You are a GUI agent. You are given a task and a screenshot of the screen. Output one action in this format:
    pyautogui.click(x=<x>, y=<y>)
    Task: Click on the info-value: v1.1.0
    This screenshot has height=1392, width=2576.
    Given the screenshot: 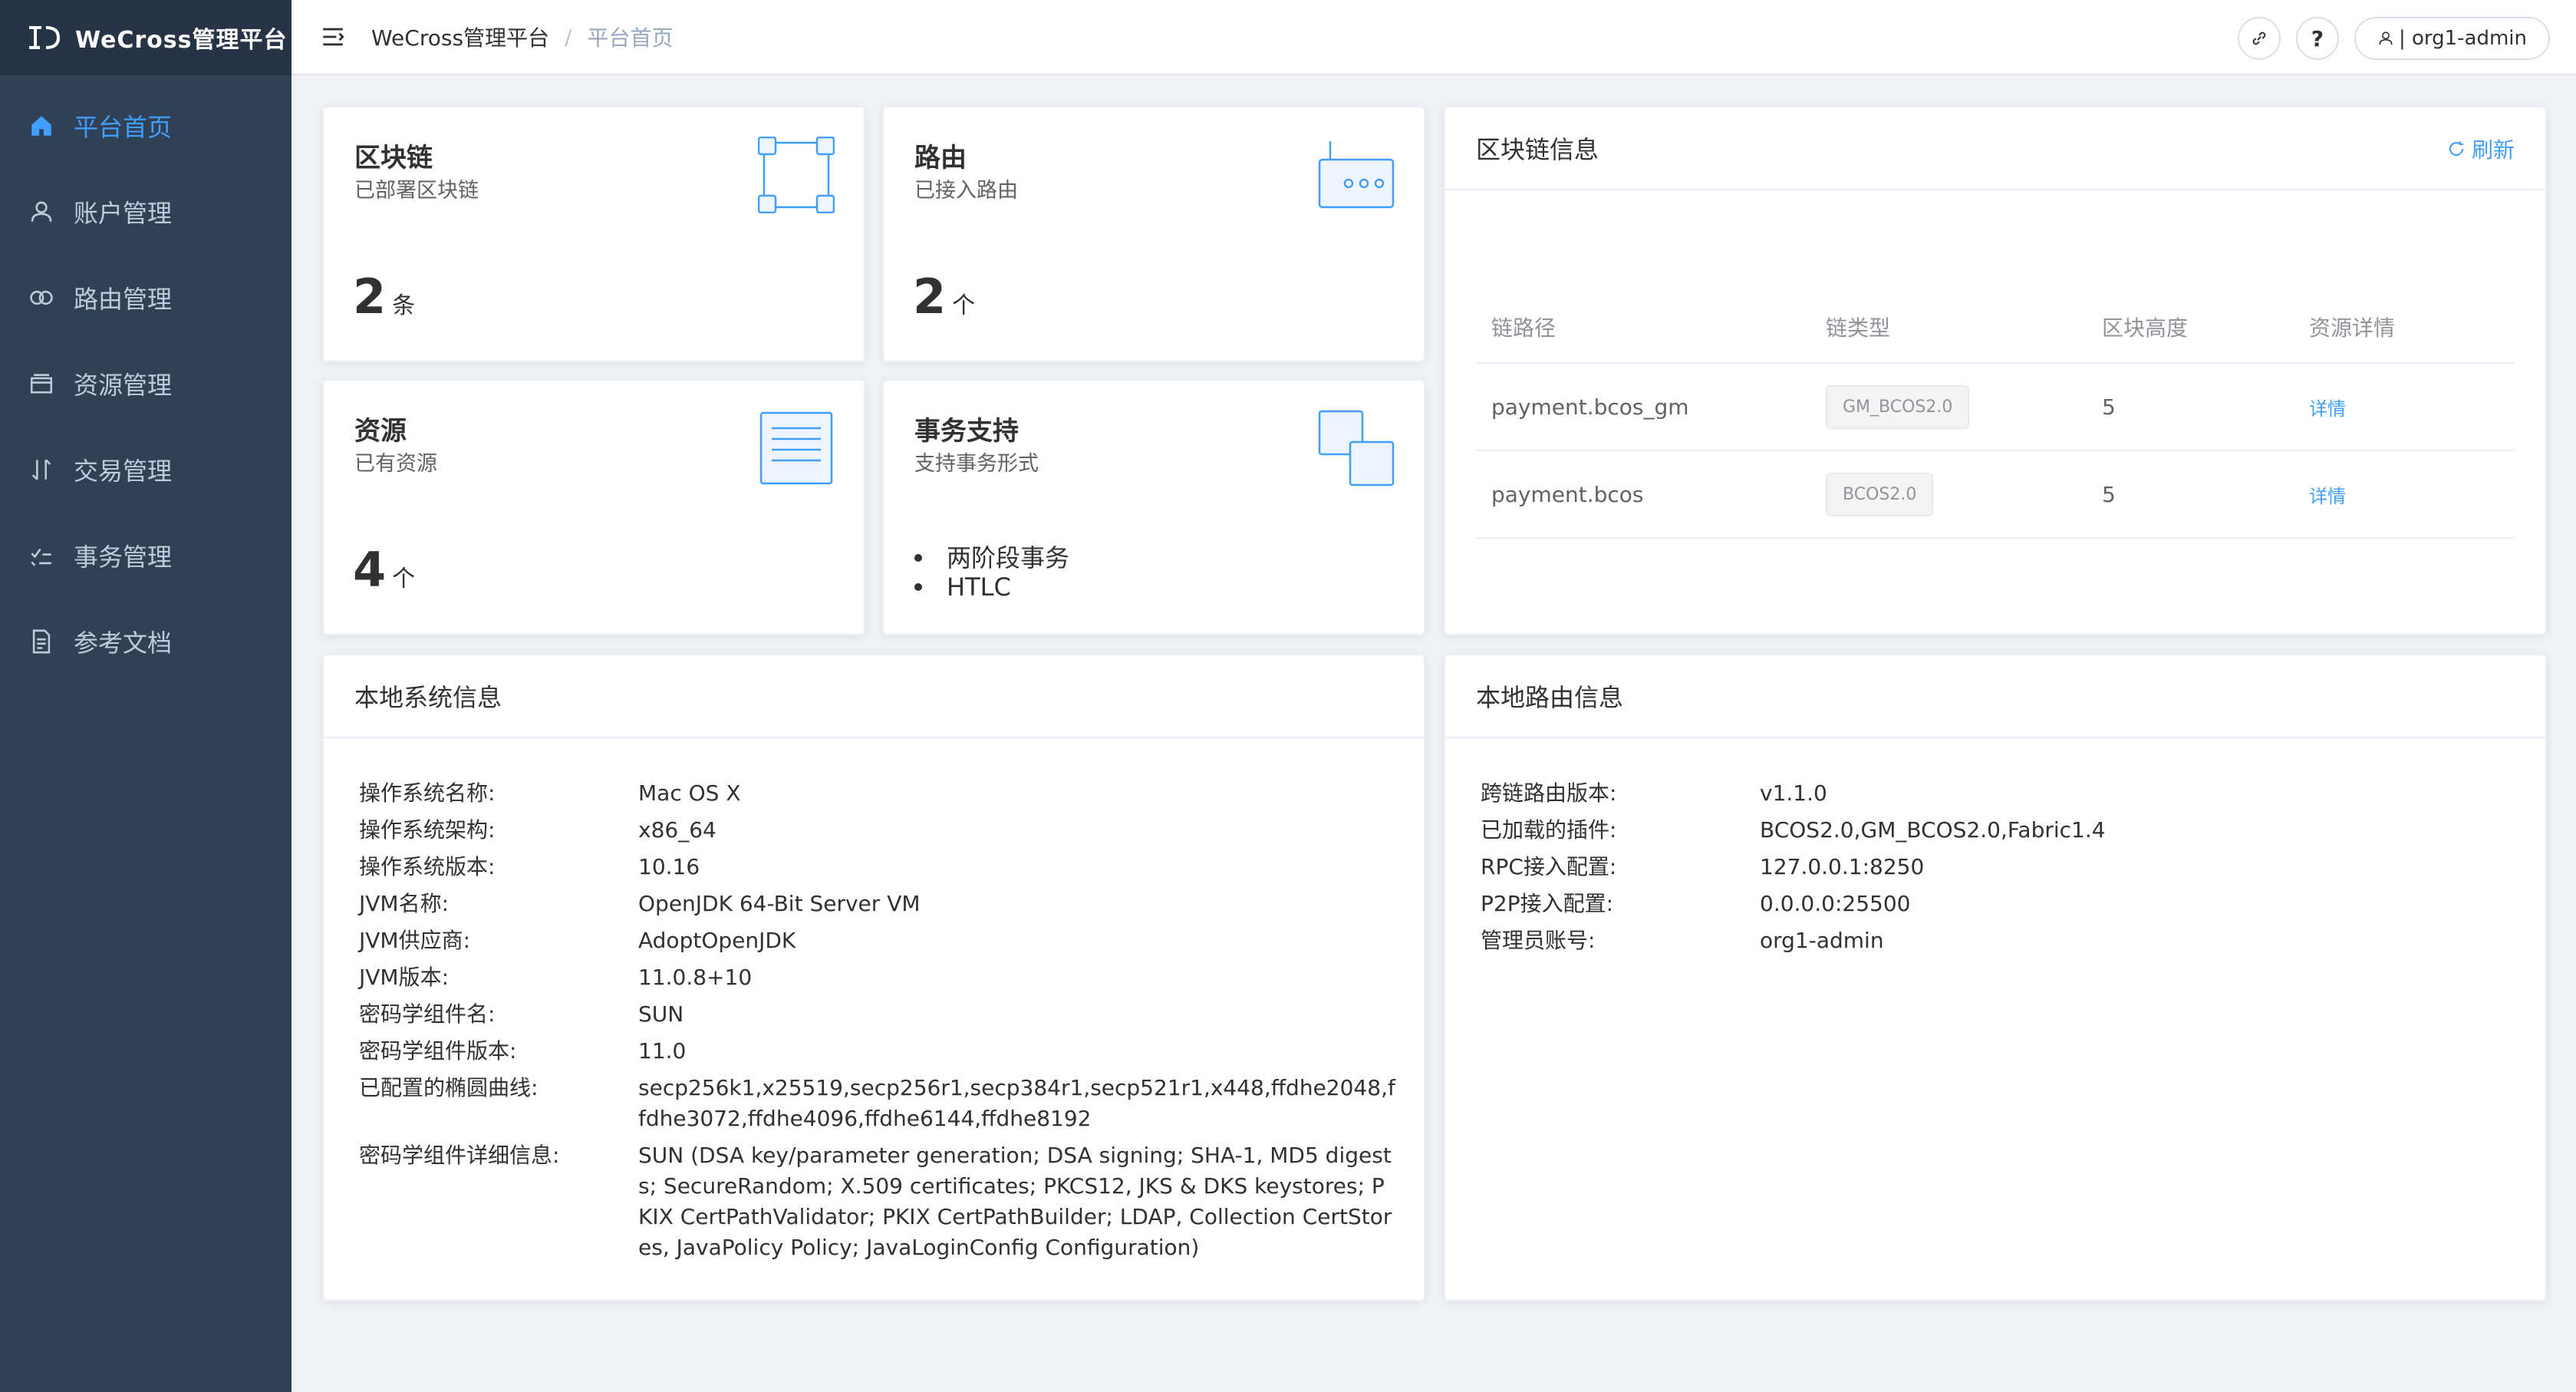 What is the action you would take?
    pyautogui.click(x=1793, y=793)
    